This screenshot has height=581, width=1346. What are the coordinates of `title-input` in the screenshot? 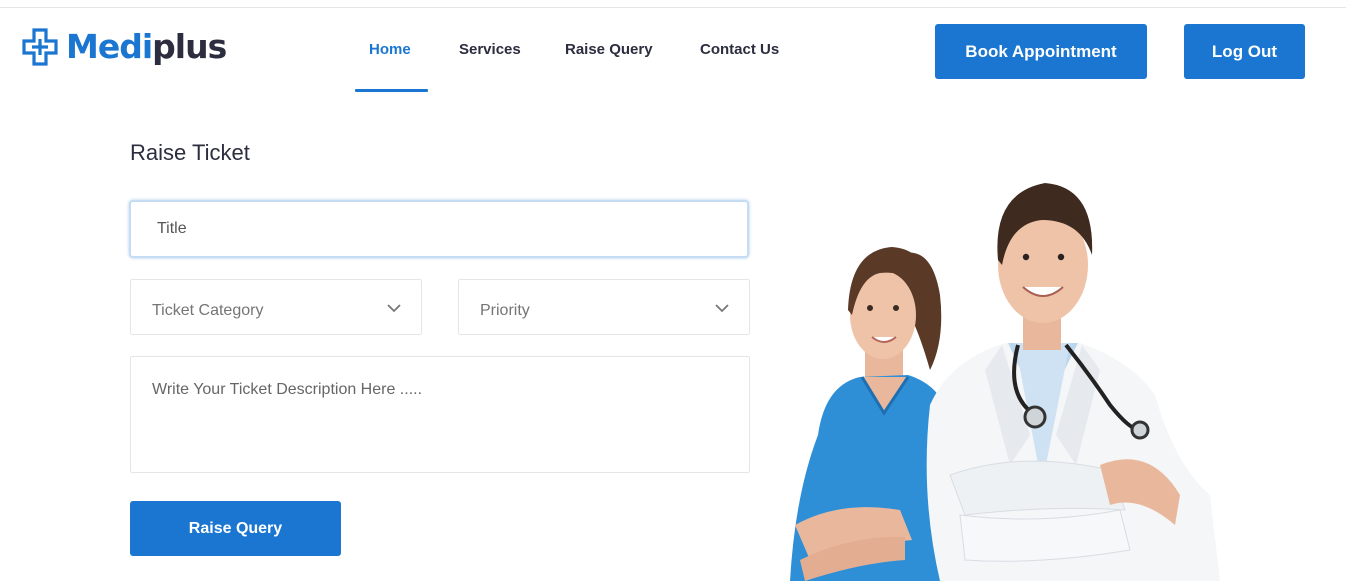 It's located at (439, 229).